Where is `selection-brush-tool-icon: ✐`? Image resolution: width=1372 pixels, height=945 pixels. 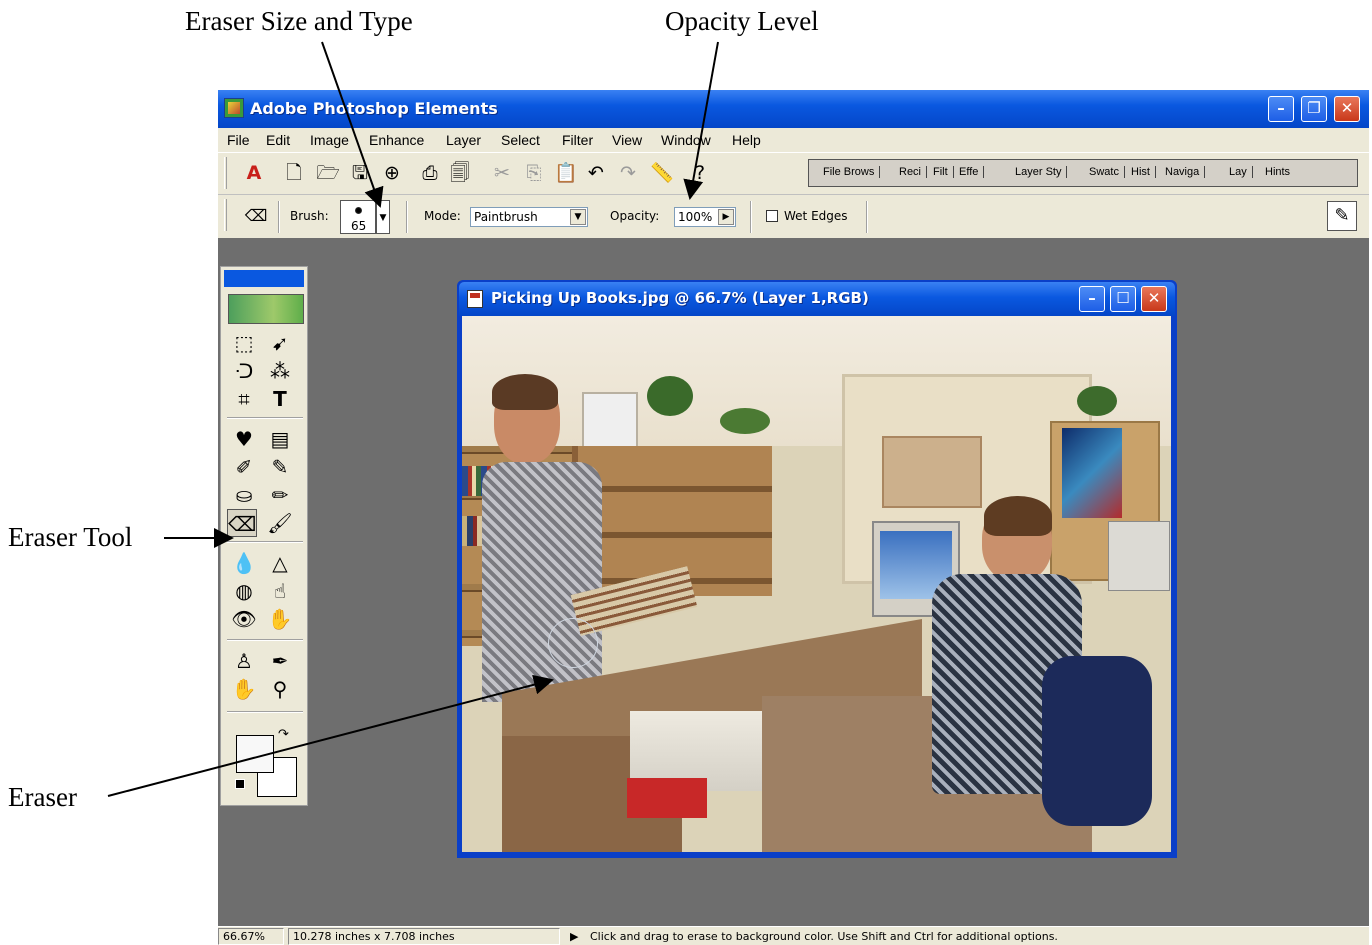
selection-brush-tool-icon: ✐ is located at coordinates (244, 467).